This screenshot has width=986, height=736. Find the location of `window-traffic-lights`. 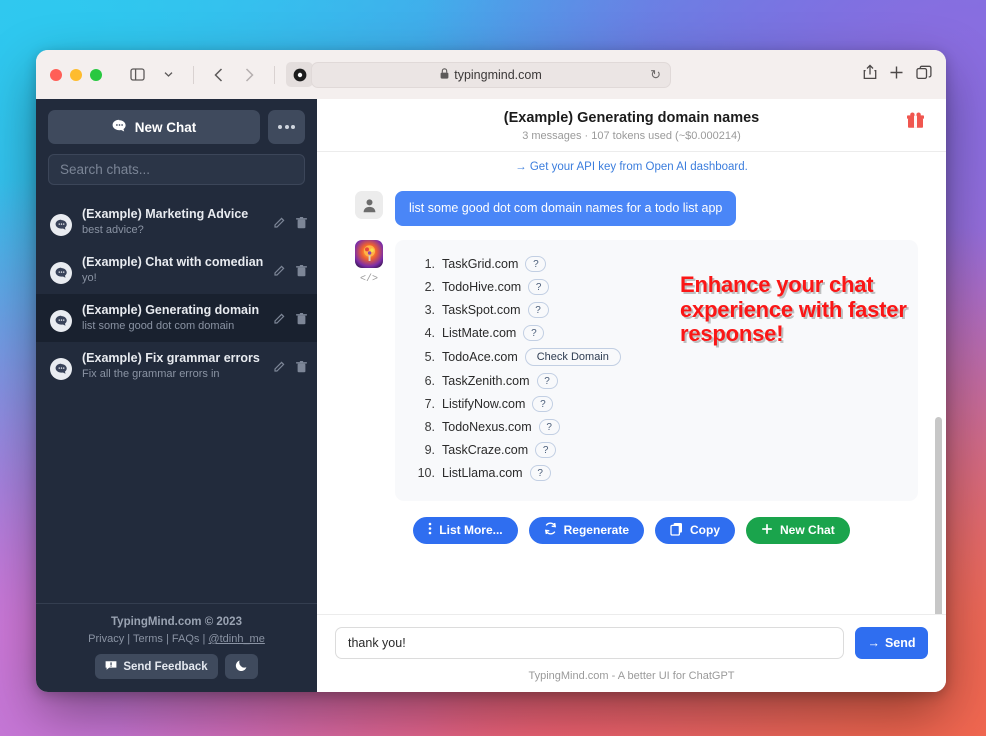

window-traffic-lights is located at coordinates (76, 74).